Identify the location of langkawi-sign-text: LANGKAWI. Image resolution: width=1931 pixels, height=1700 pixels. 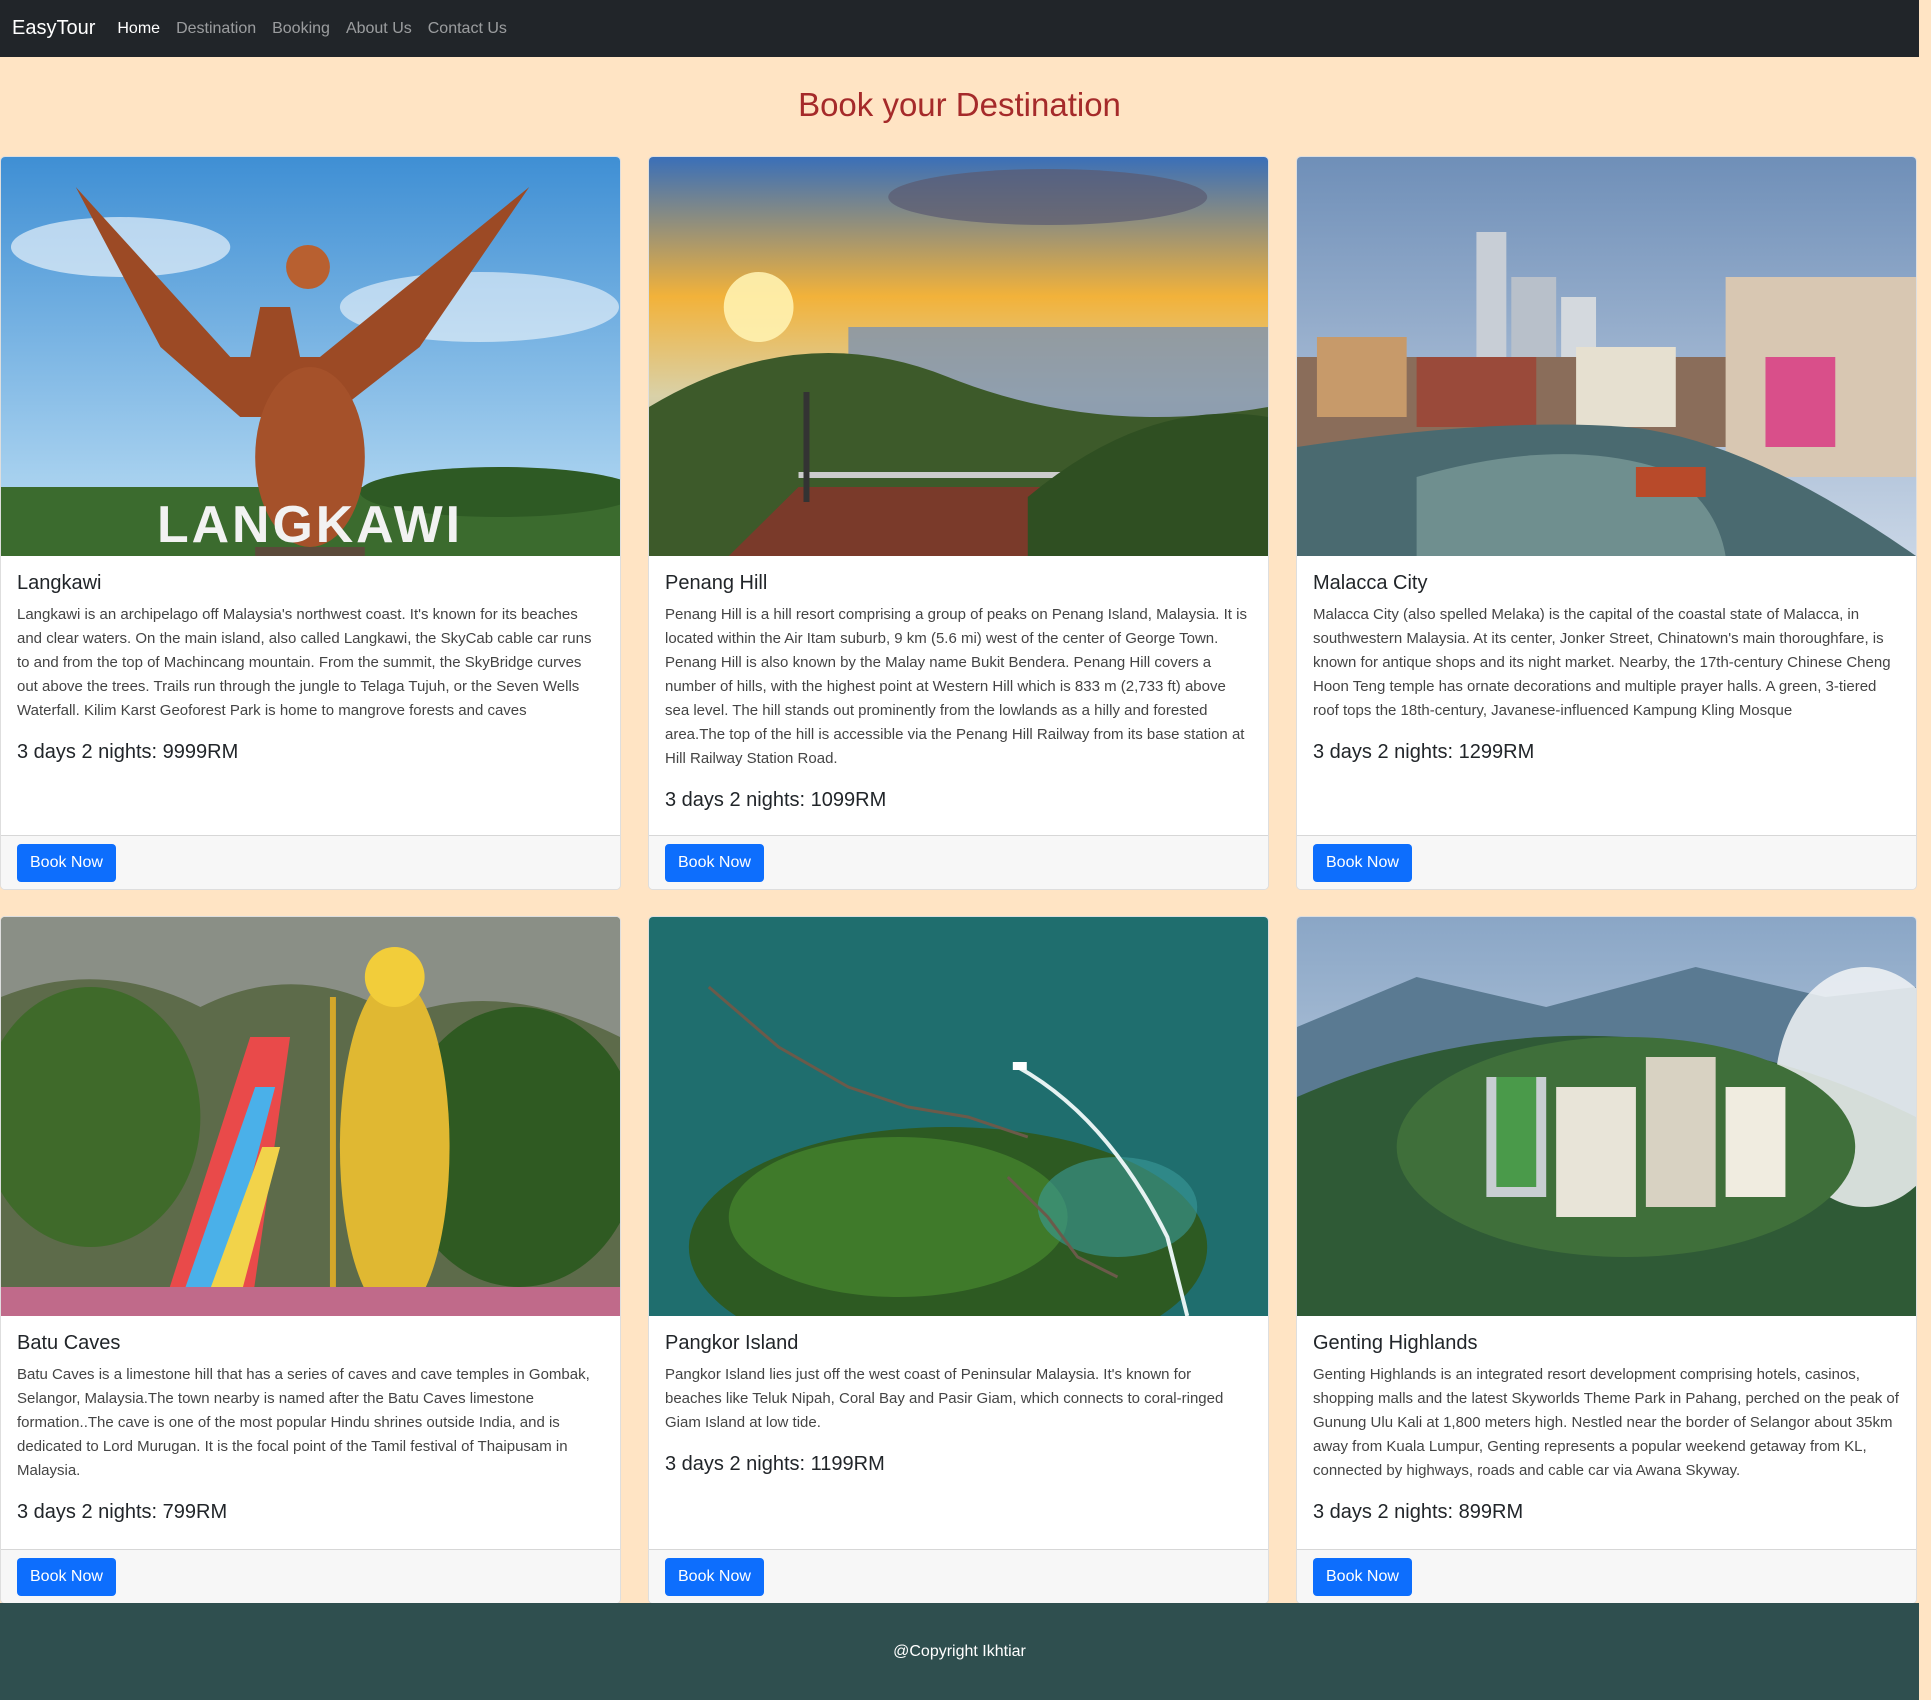
(310, 525).